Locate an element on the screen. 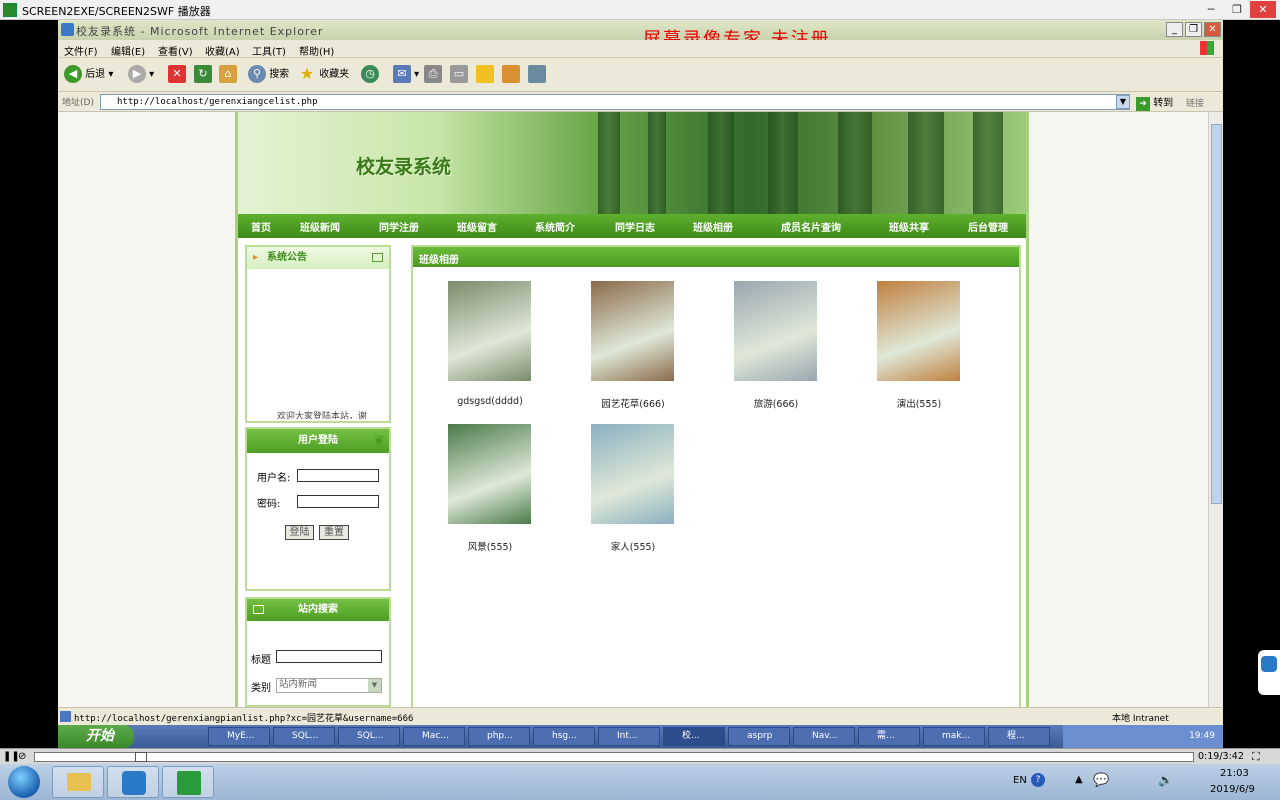 The image size is (1280, 800). player-taskbar-button is located at coordinates (188, 782).